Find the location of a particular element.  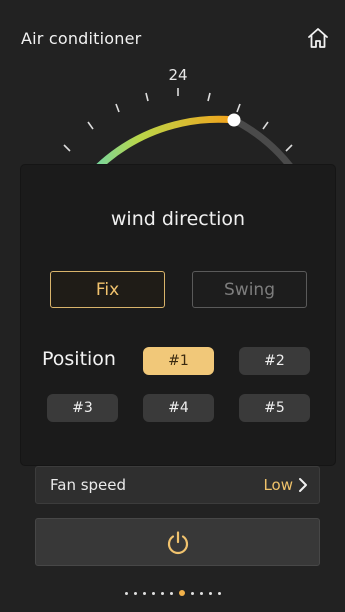

chevron-right-icon is located at coordinates (303, 485).